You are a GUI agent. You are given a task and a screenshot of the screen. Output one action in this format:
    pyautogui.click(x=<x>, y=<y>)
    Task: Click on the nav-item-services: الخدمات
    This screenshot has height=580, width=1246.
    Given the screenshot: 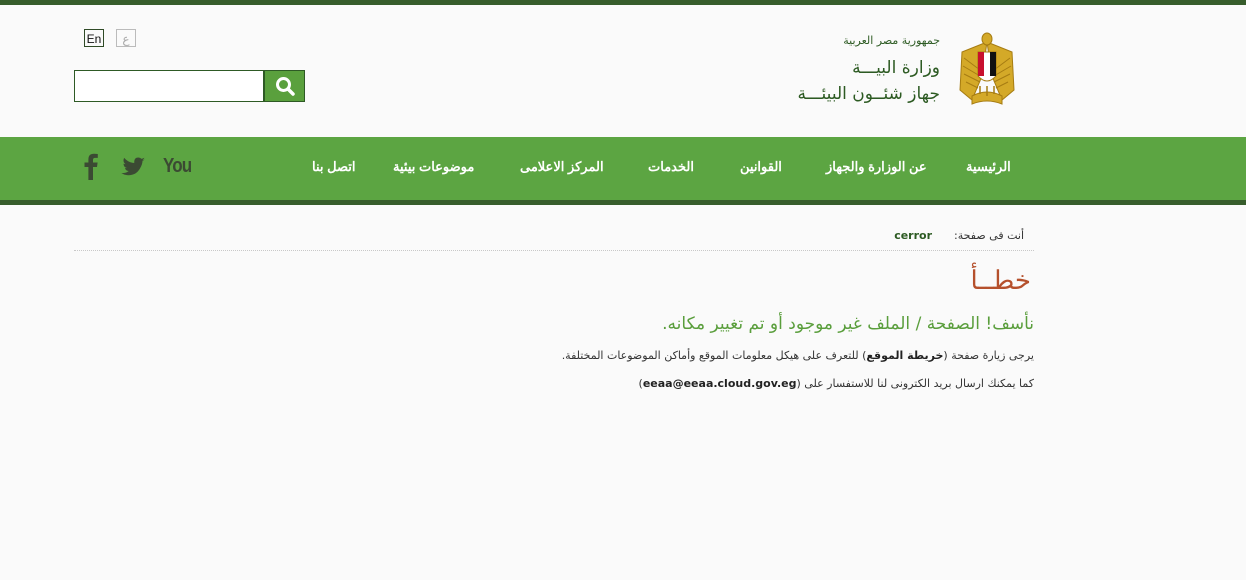 What is the action you would take?
    pyautogui.click(x=671, y=167)
    